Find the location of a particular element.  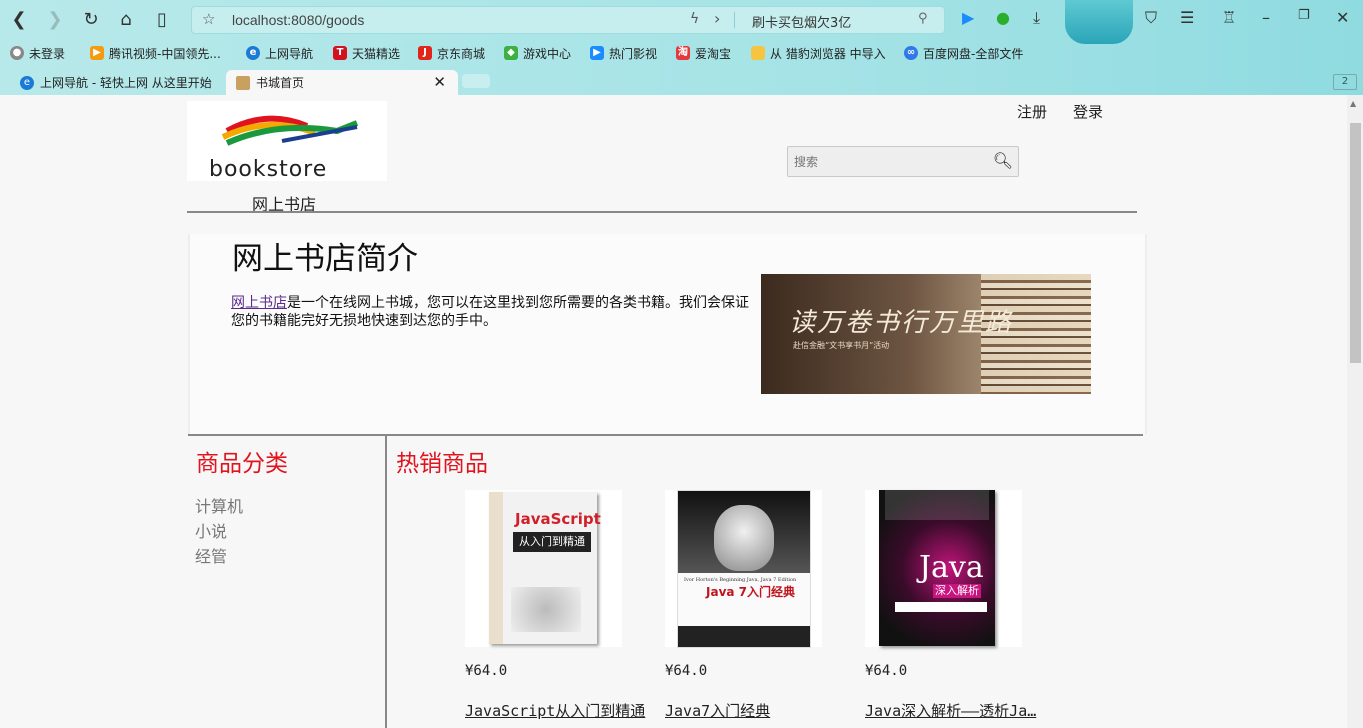

tab-bookstore: 书城首页 ✕ is located at coordinates (342, 82).